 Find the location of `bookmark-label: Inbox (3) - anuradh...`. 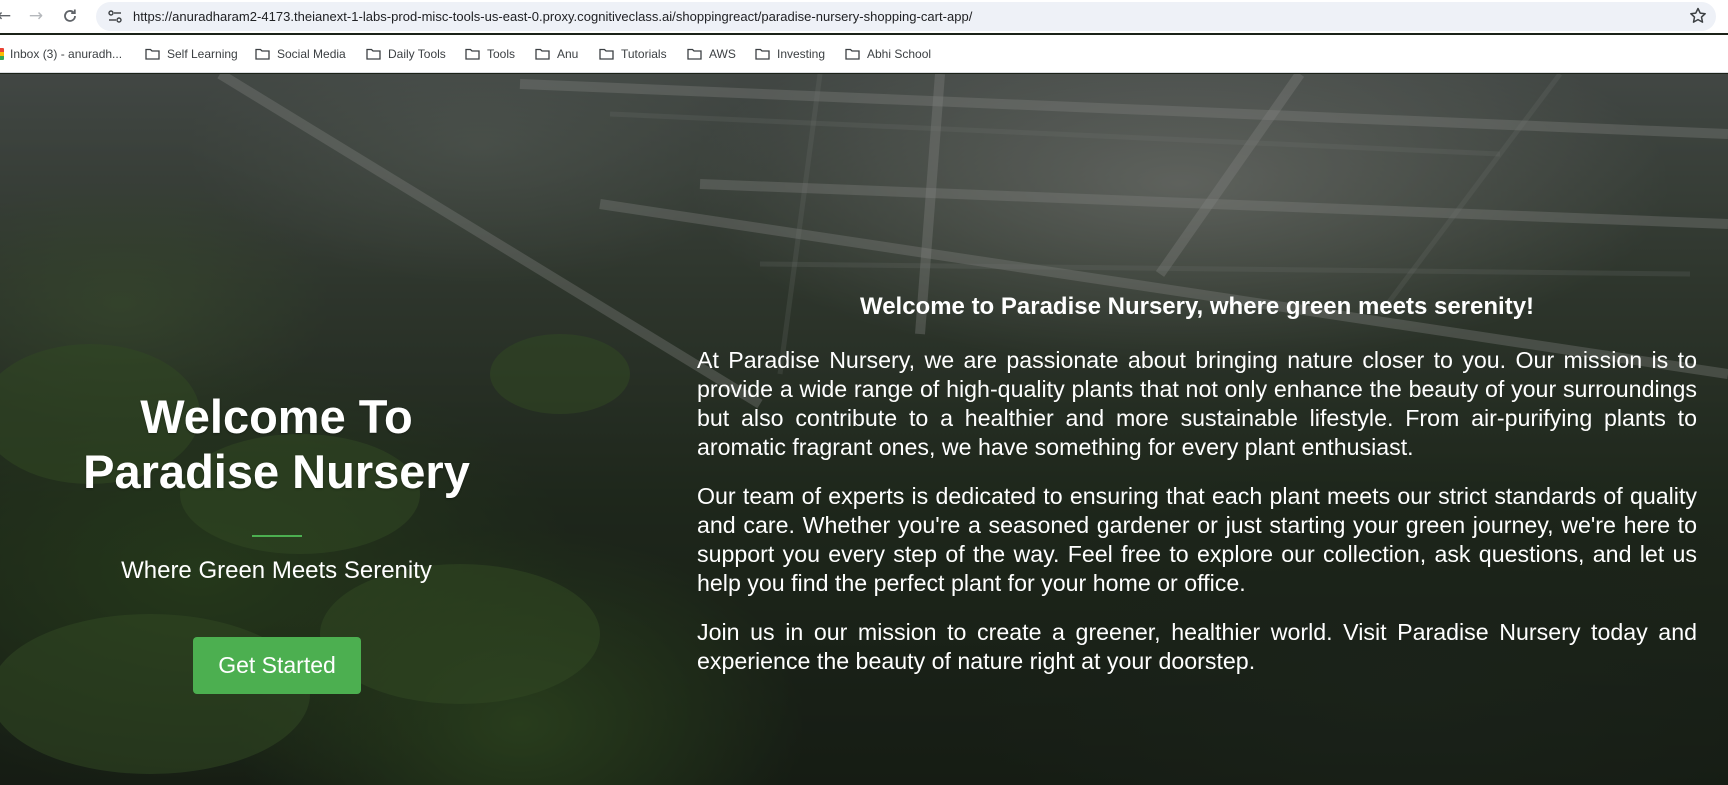

bookmark-label: Inbox (3) - anuradh... is located at coordinates (66, 54).